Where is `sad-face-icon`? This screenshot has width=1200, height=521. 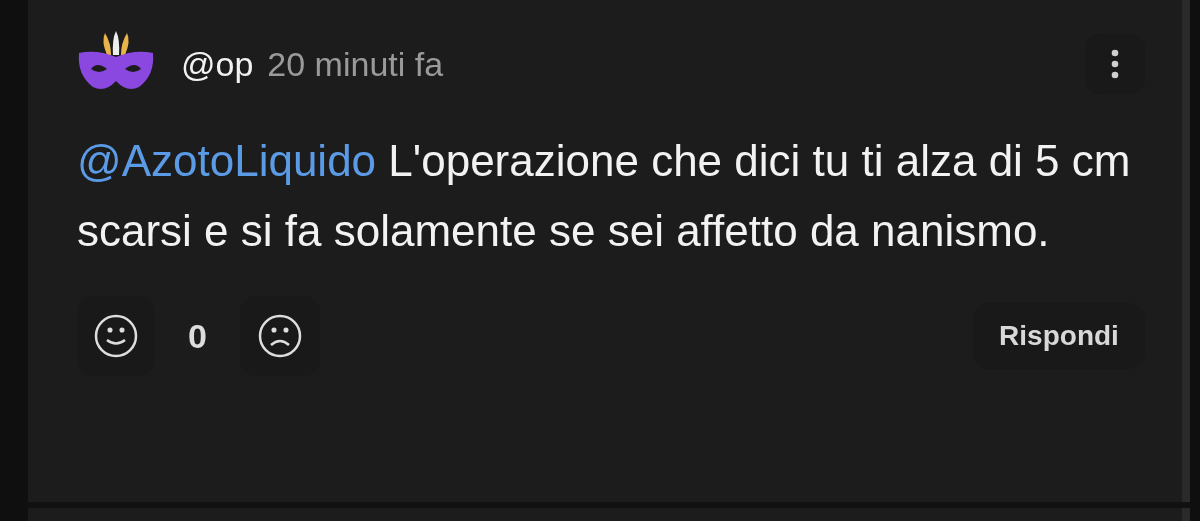
sad-face-icon is located at coordinates (279, 336).